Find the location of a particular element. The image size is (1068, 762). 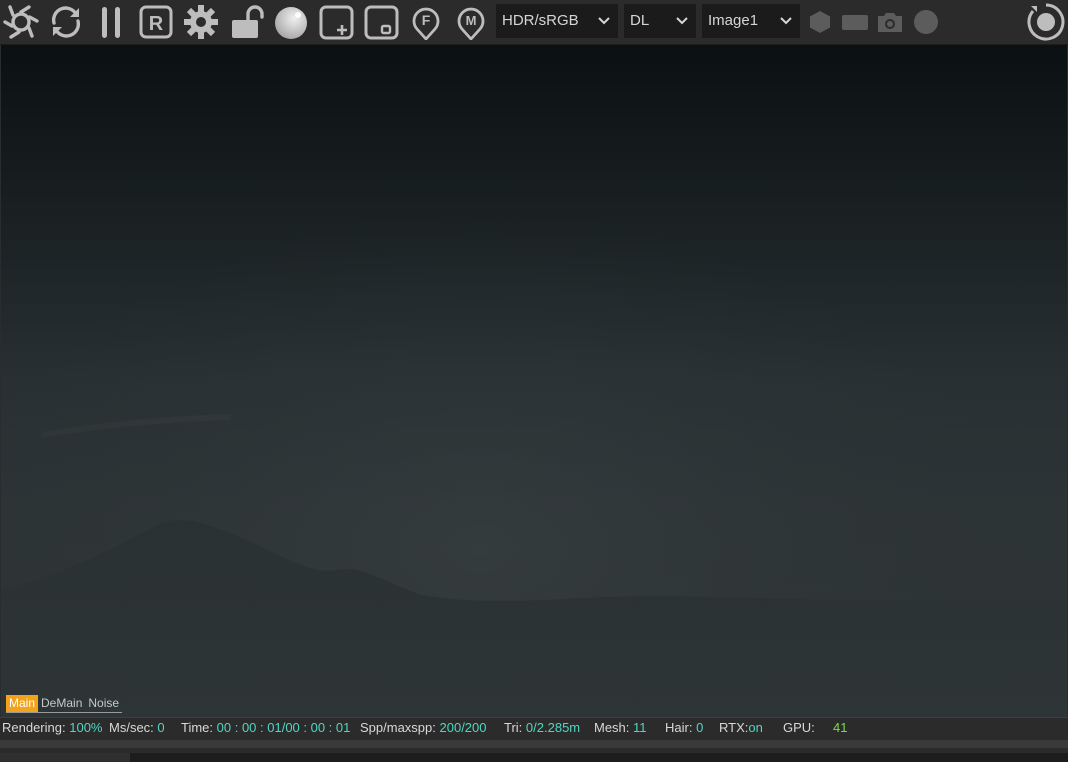

hair-value: 0 is located at coordinates (700, 727).